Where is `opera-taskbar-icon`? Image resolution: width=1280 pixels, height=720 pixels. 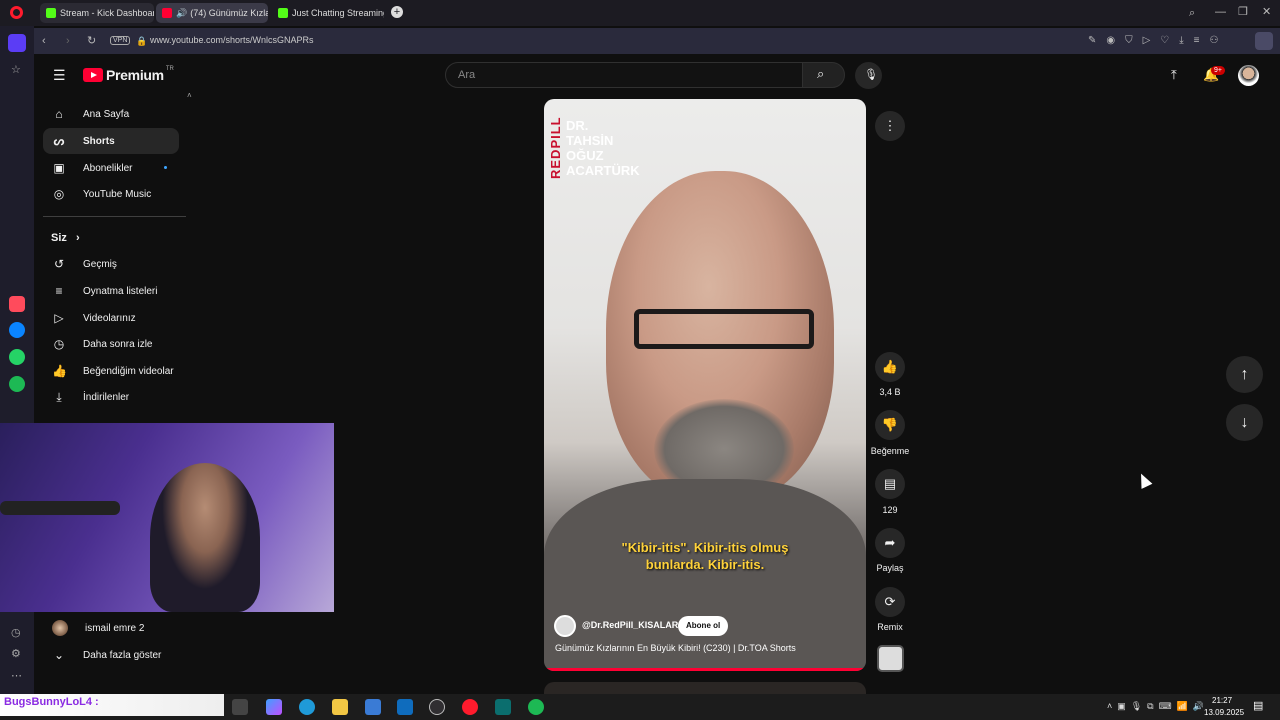 opera-taskbar-icon is located at coordinates (470, 707).